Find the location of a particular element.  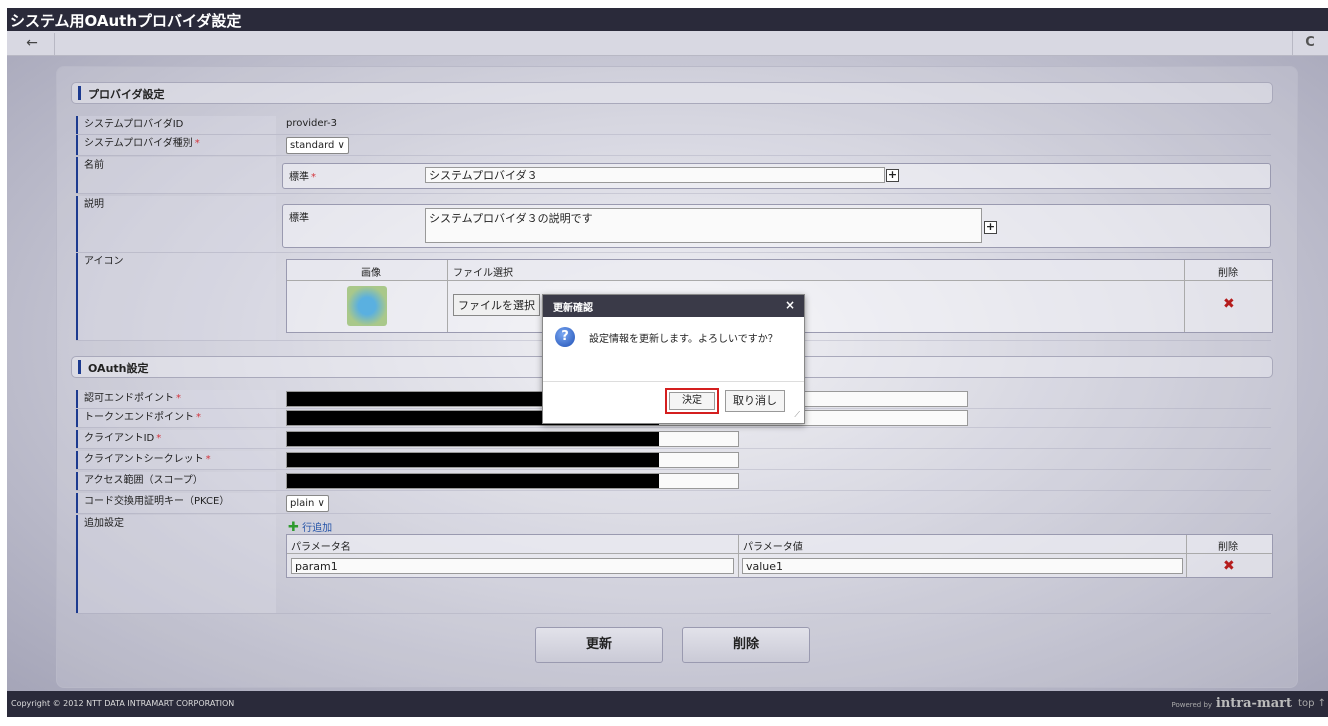

name-label: 名前 is located at coordinates (176, 175).